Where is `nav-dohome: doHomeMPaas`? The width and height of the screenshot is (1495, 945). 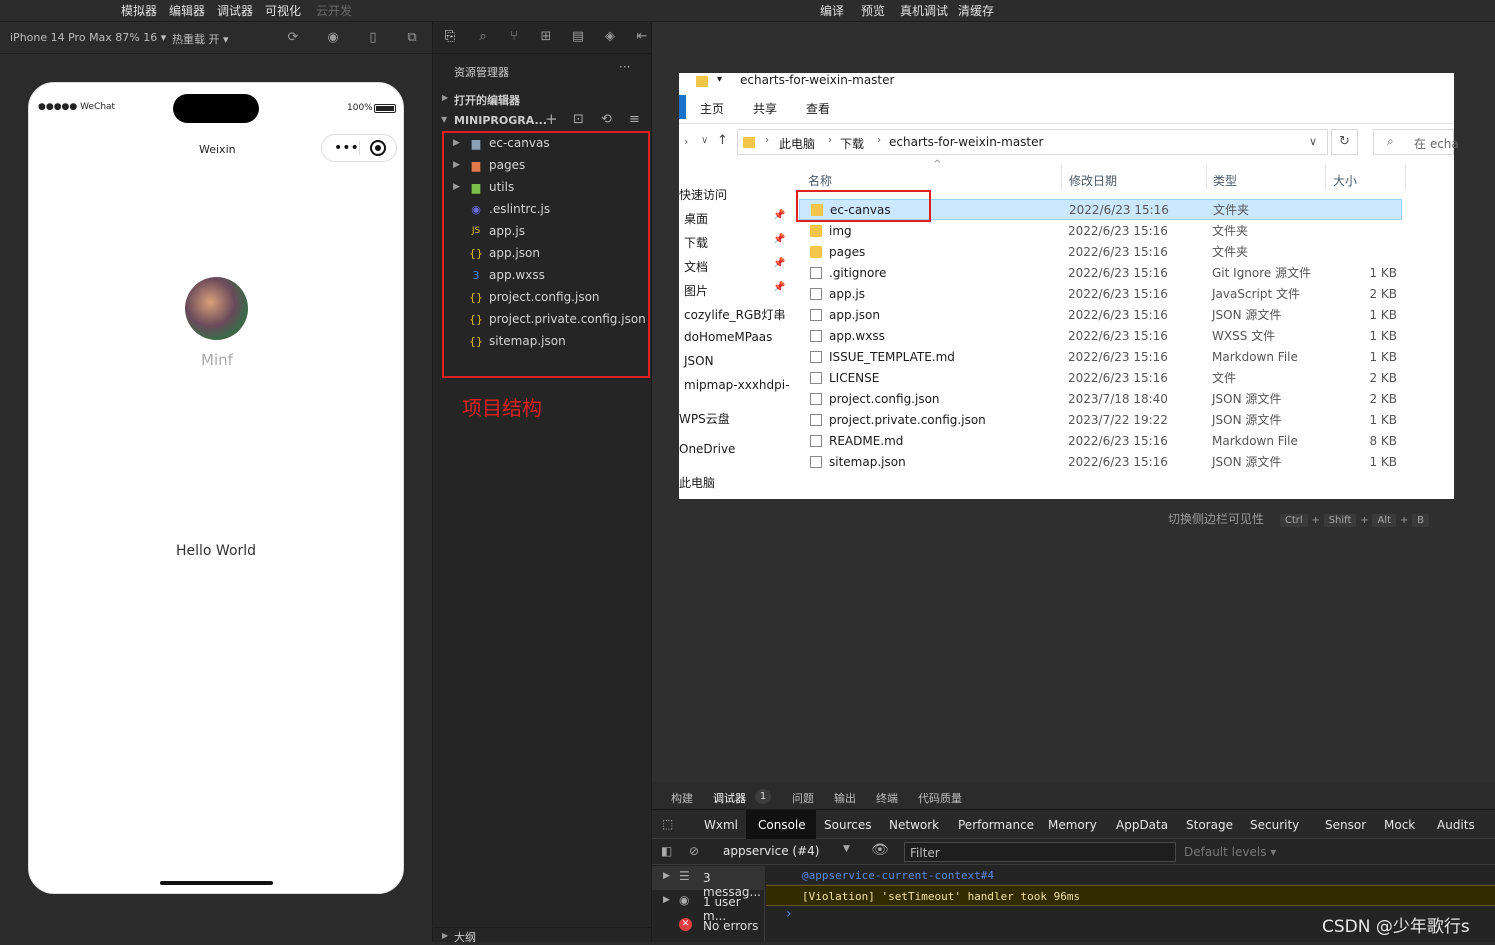
nav-dohome: doHomeMPaas is located at coordinates (728, 337).